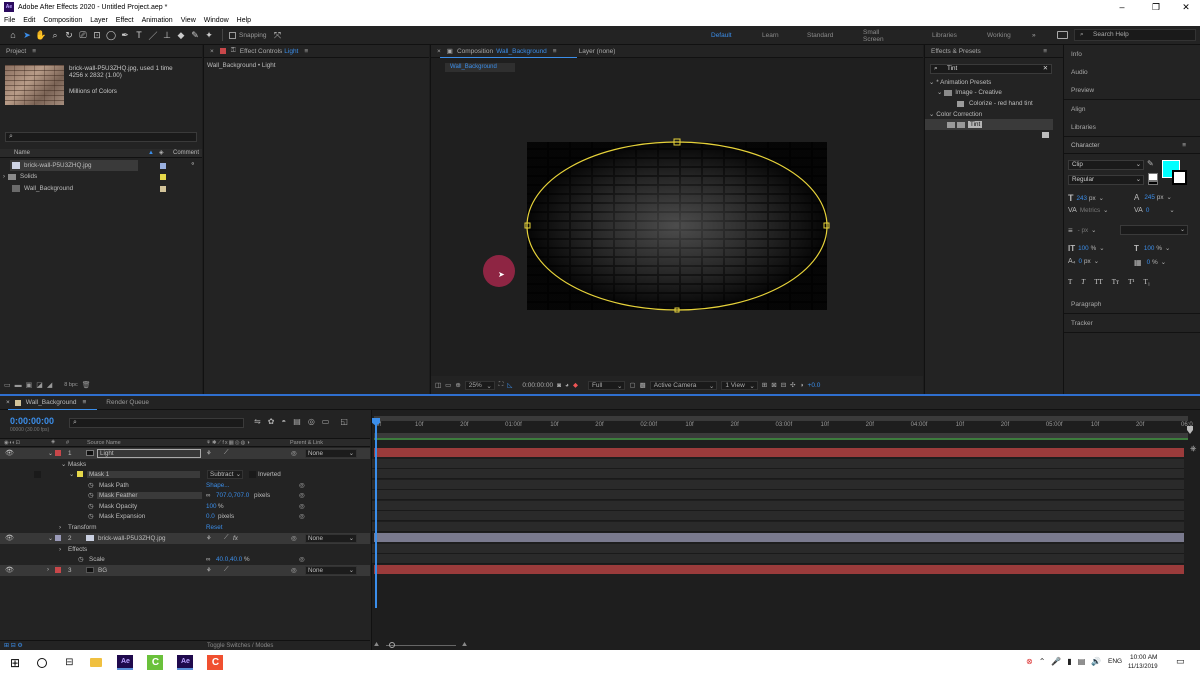 This screenshot has width=1200, height=675. I want to click on project-menu-icon: ≡, so click(34, 51).